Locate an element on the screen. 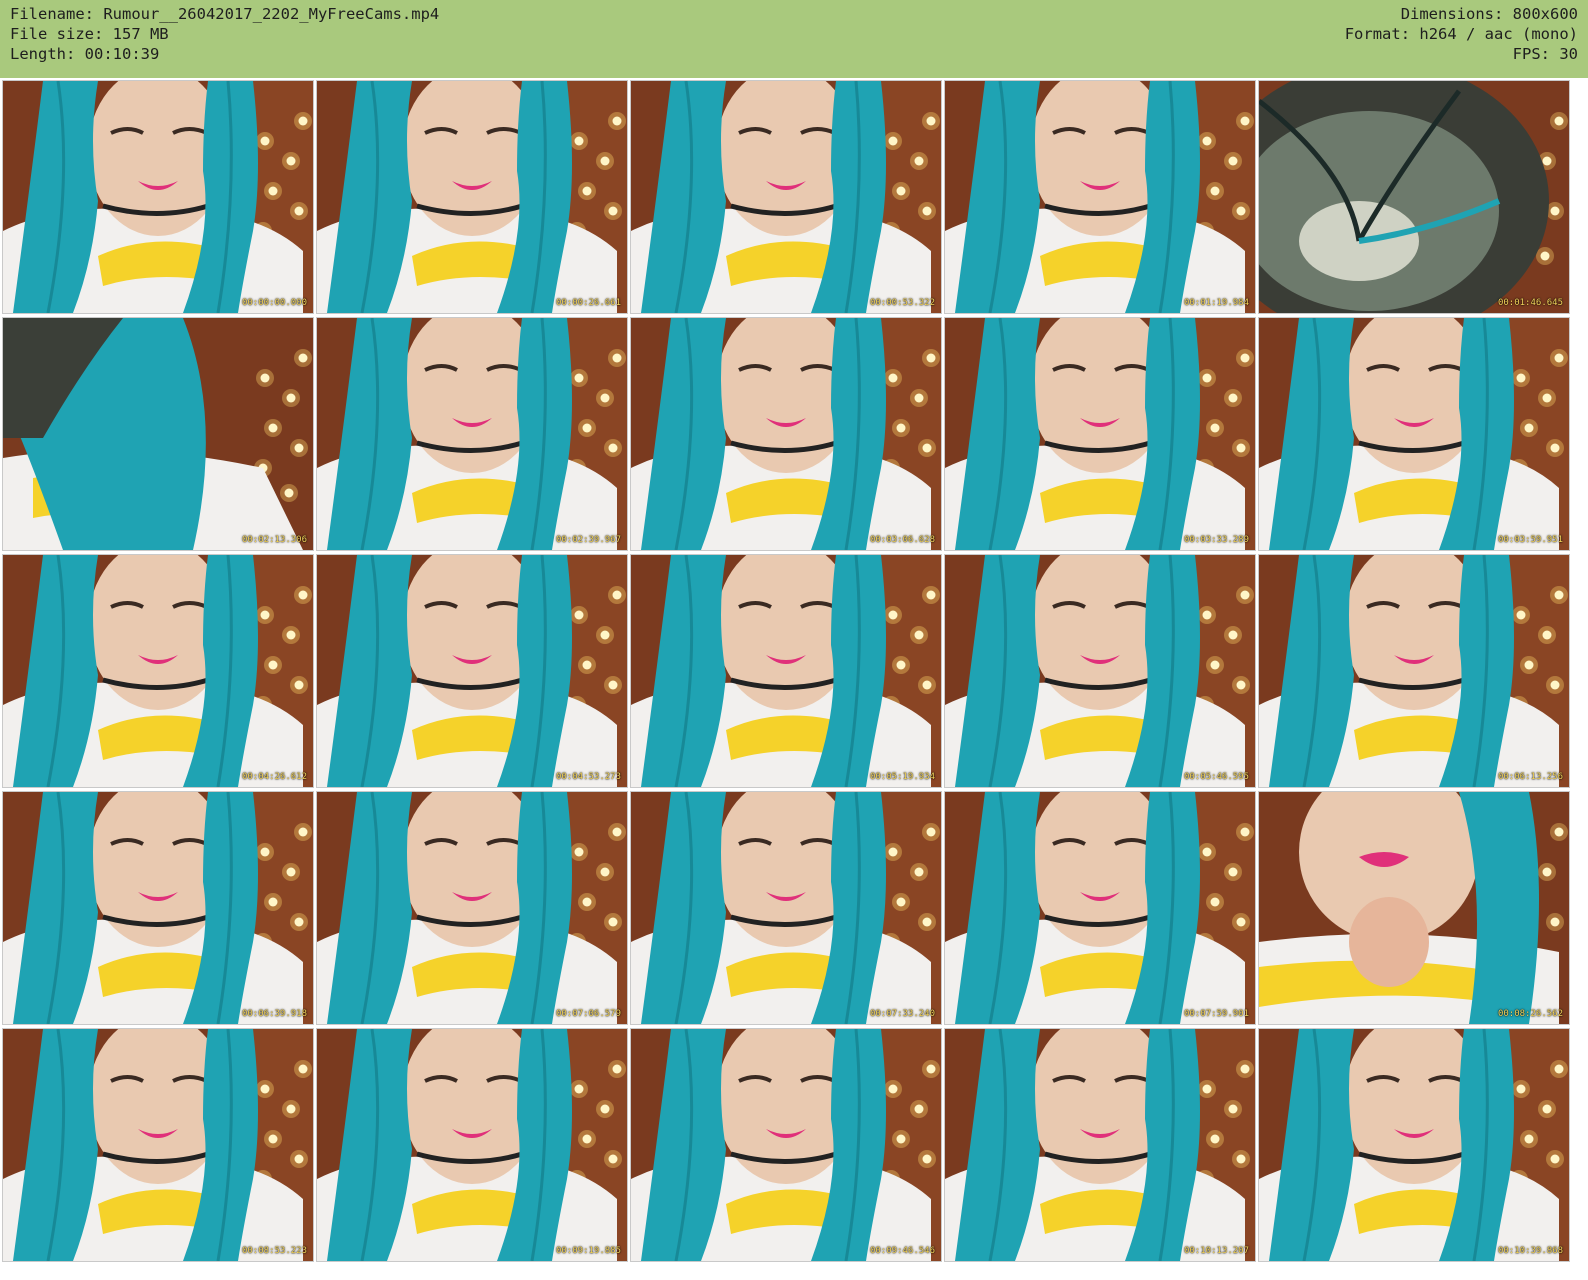  video-frame-thumbnail: 00:05:19.934 is located at coordinates (786, 671).